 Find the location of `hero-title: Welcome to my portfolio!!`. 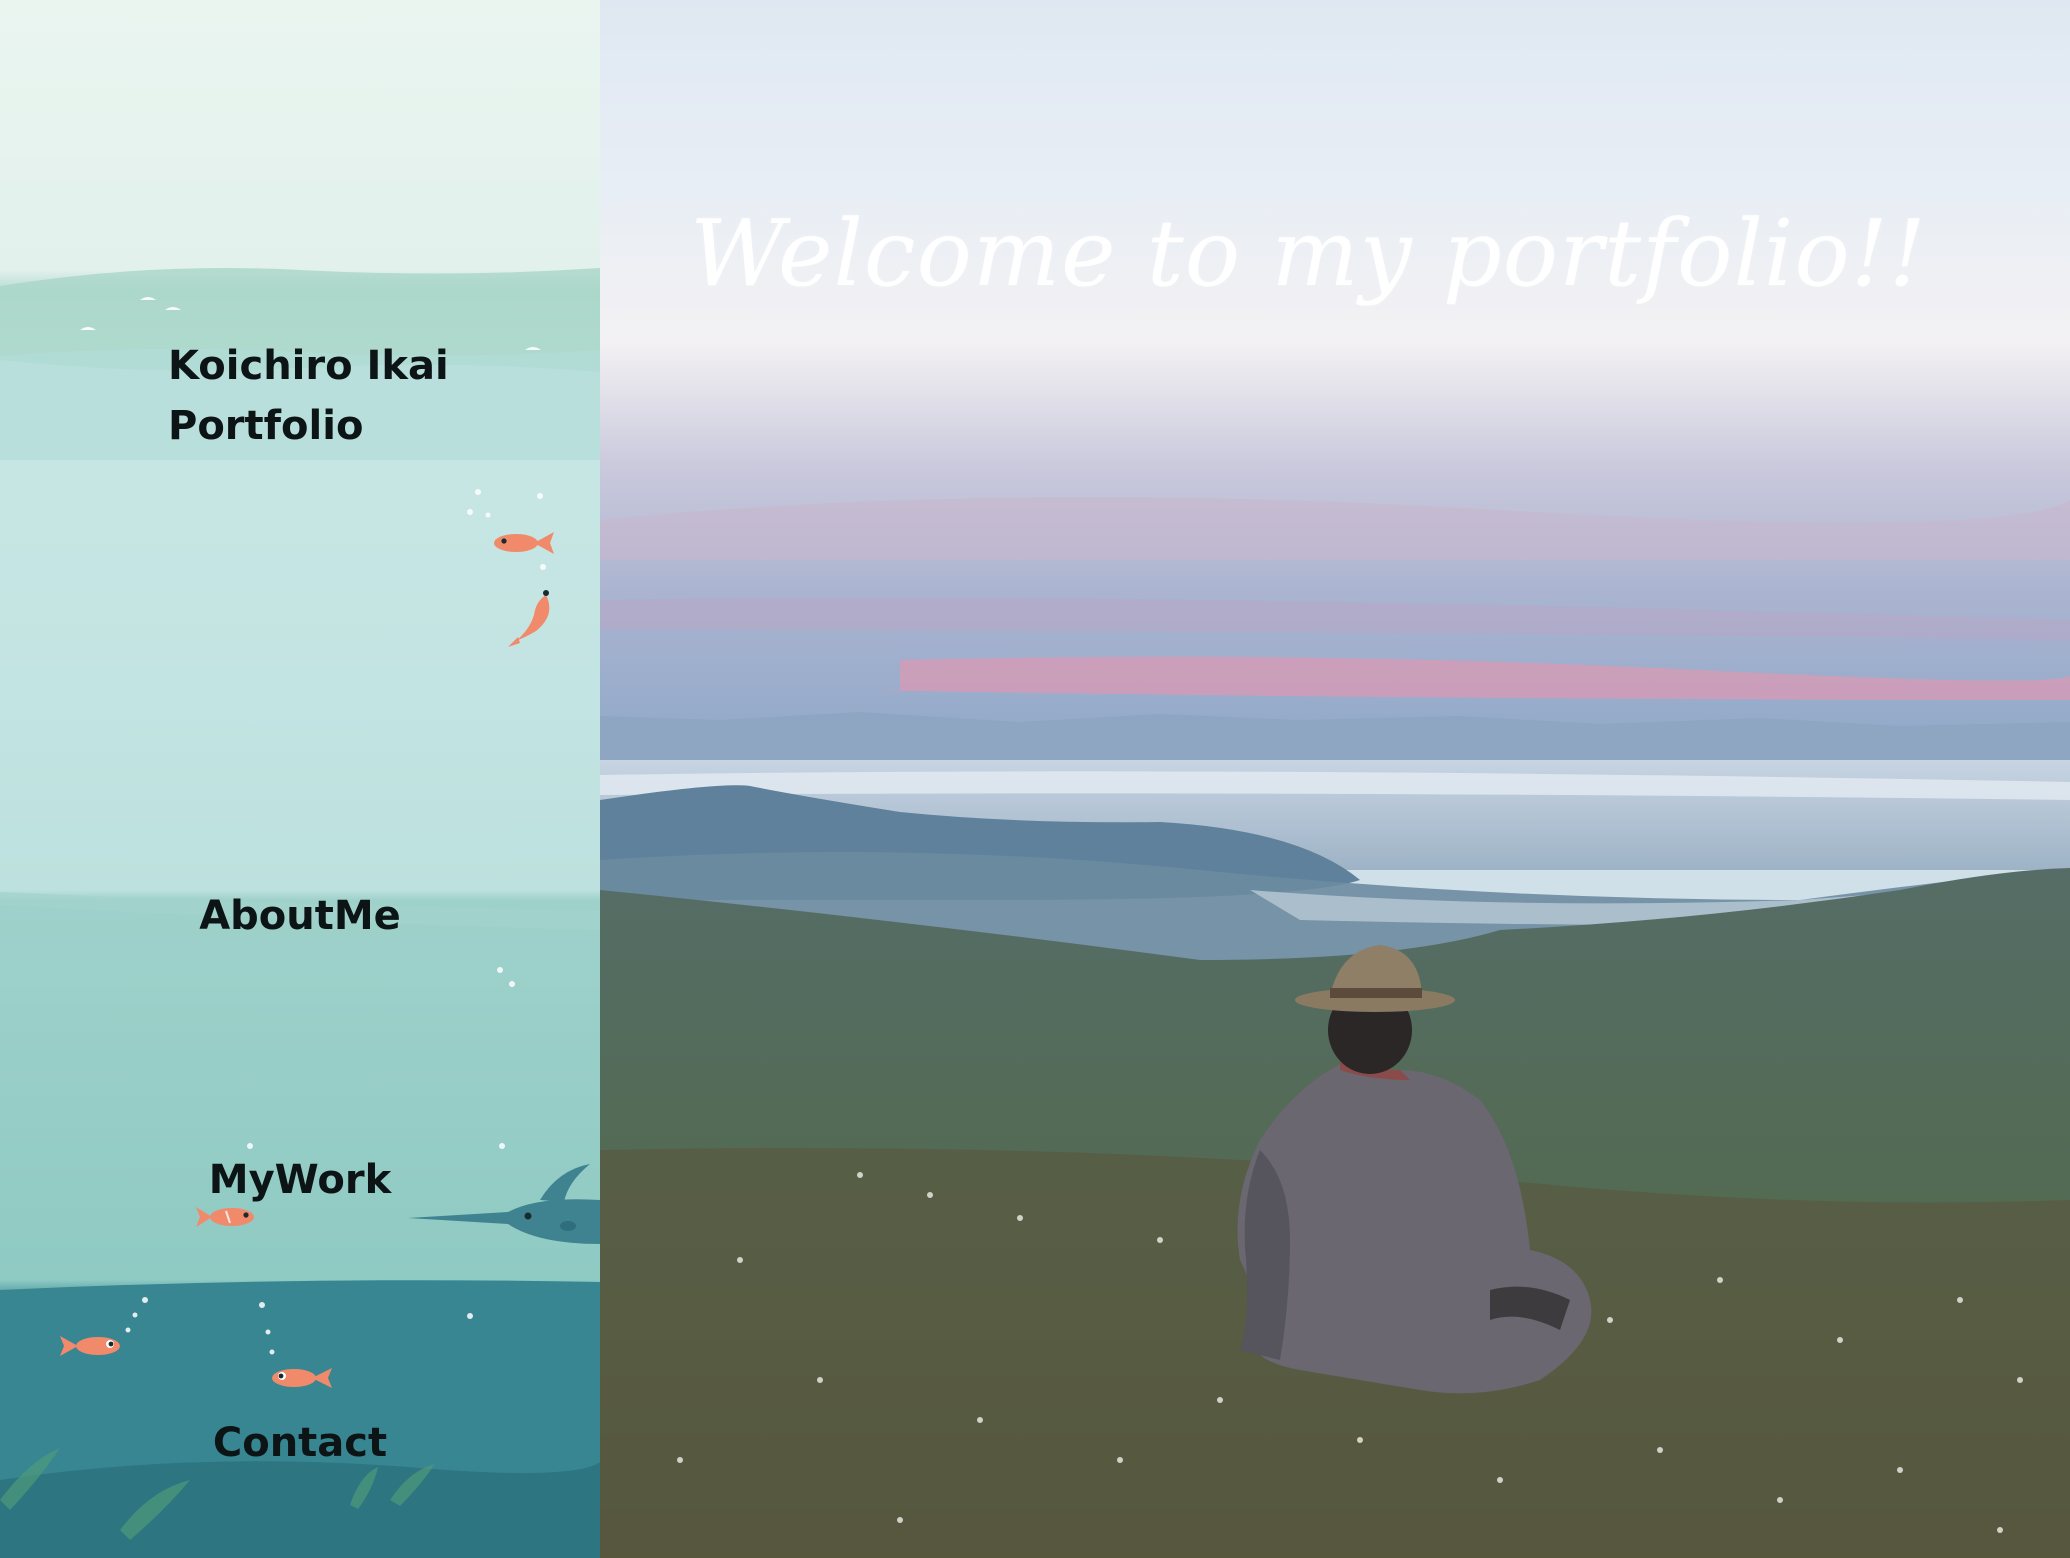

hero-title: Welcome to my portfolio!! is located at coordinates (1308, 253).